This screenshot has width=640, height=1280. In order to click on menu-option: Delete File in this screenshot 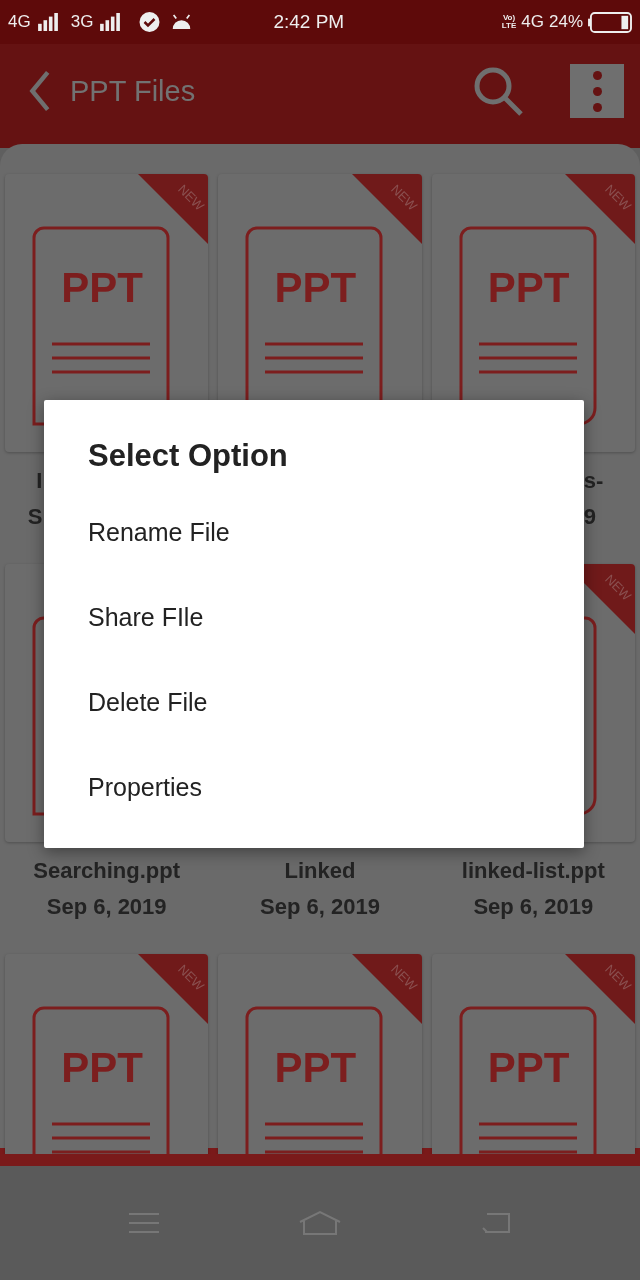, I will do `click(148, 702)`.